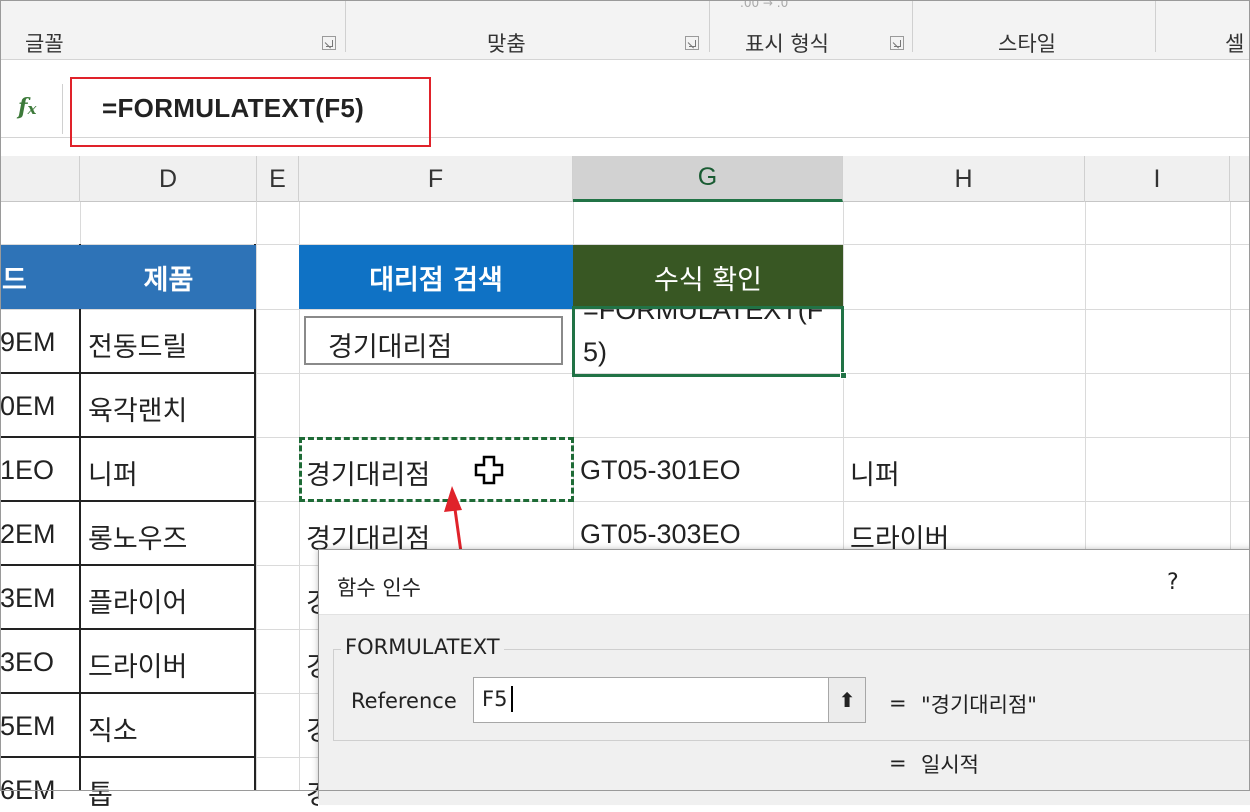 Image resolution: width=1250 pixels, height=812 pixels. What do you see at coordinates (625, 30) in the screenshot?
I see `ribbon: .00 → .0 글꼴 맞춤 표시 형식 스타일 셀` at bounding box center [625, 30].